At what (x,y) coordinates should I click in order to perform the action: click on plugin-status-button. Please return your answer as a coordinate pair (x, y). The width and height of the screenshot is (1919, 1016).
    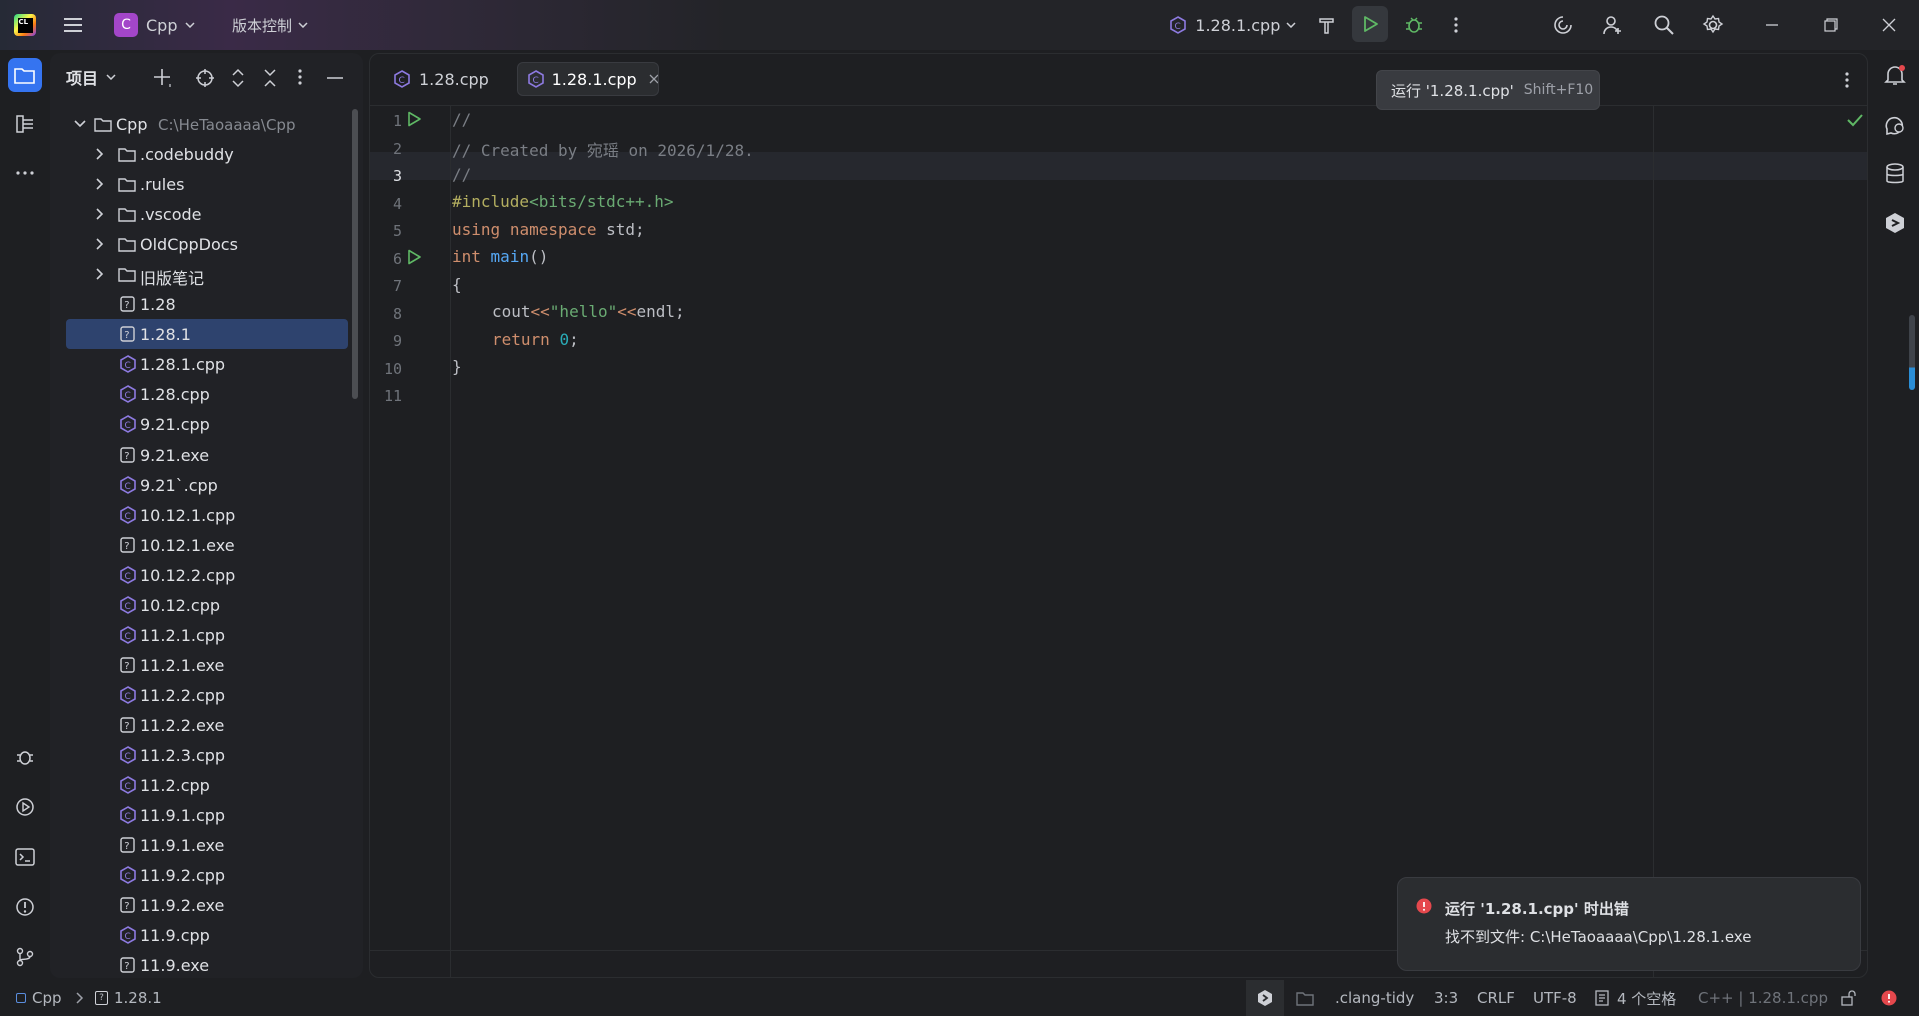
    Looking at the image, I should click on (1265, 998).